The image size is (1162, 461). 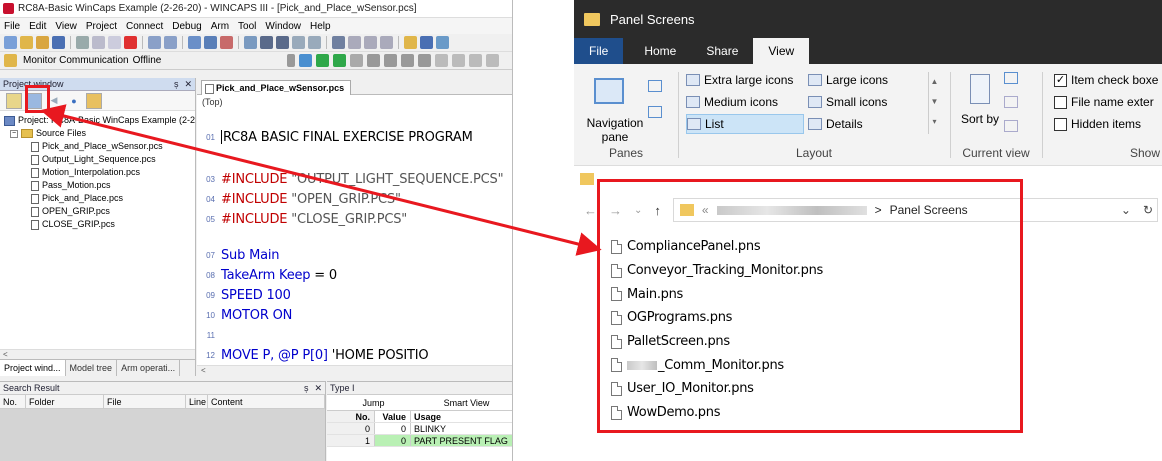 What do you see at coordinates (170, 42) in the screenshot?
I see `redo-icon` at bounding box center [170, 42].